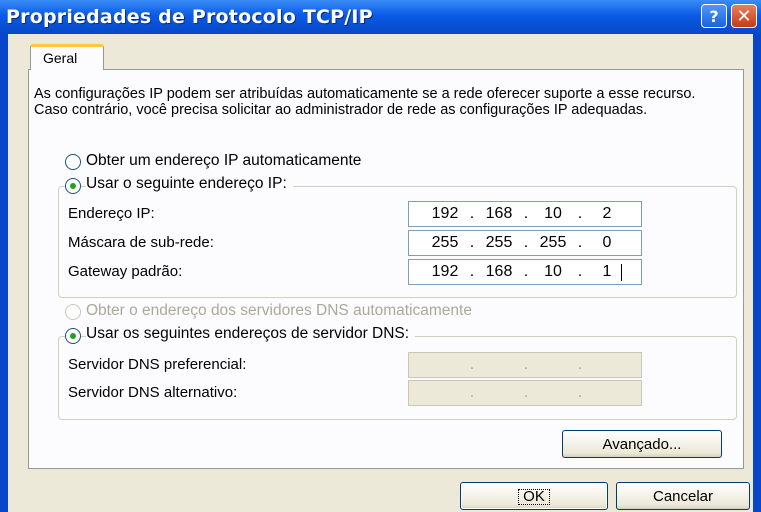 The height and width of the screenshot is (512, 761). I want to click on ip-octet-4: 2, so click(607, 213).